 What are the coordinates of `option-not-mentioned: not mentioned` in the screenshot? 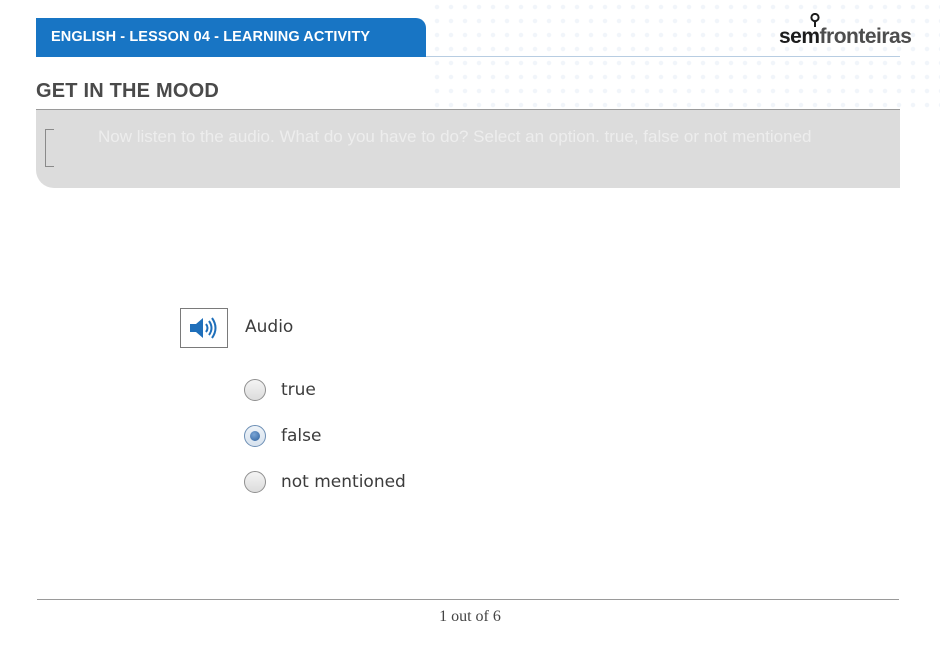 It's located at (325, 482).